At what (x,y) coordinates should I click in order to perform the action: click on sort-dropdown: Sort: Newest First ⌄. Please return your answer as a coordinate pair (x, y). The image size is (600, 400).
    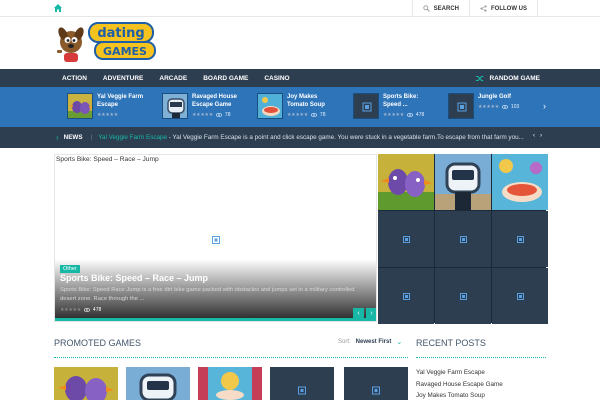
    Looking at the image, I should click on (370, 342).